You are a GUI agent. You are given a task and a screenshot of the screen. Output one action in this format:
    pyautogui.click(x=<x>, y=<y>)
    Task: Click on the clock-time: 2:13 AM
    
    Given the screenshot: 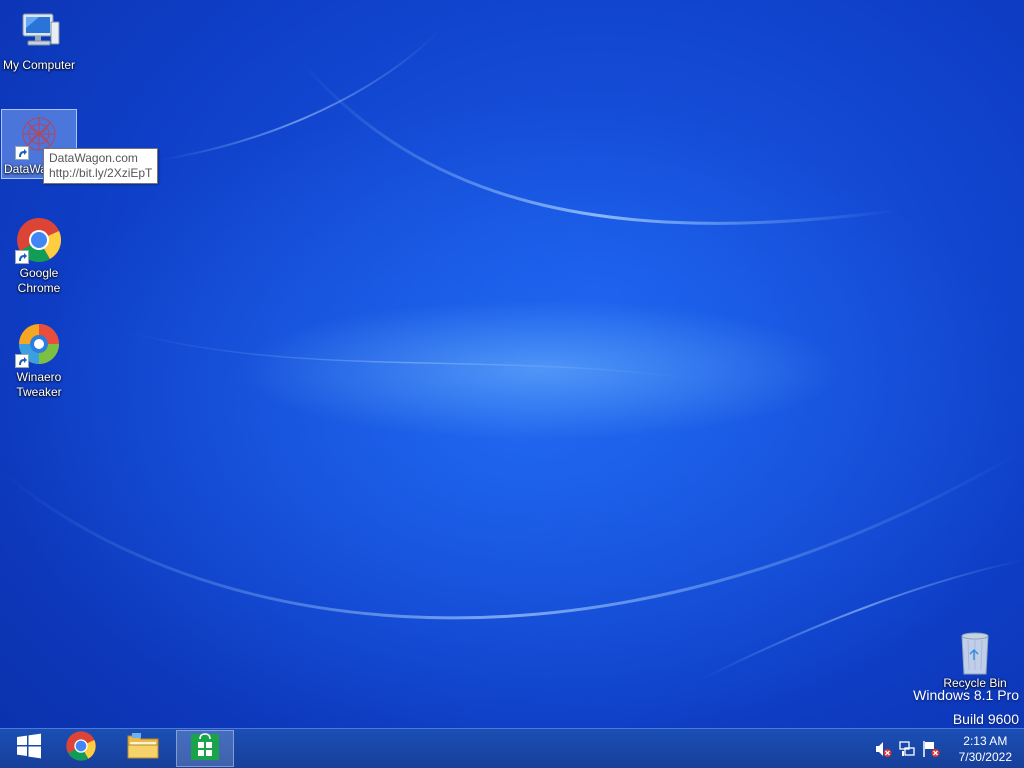 What is the action you would take?
    pyautogui.click(x=985, y=741)
    